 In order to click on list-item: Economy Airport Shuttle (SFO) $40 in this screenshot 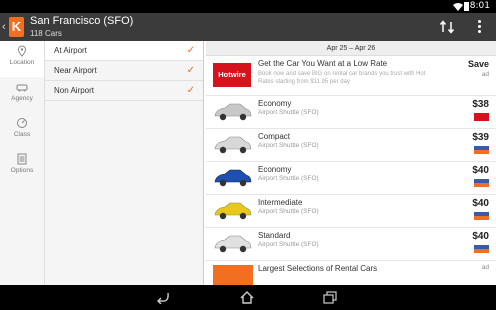, I will do `click(351, 178)`.